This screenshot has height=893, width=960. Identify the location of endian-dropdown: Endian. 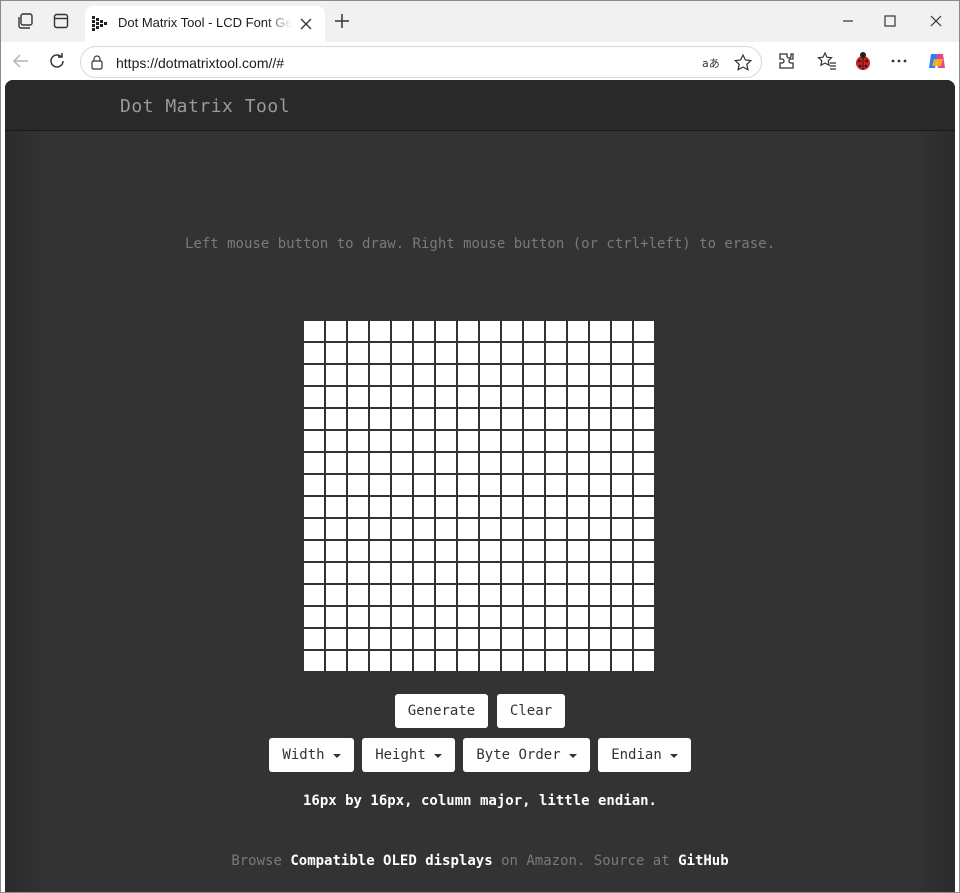
(644, 755).